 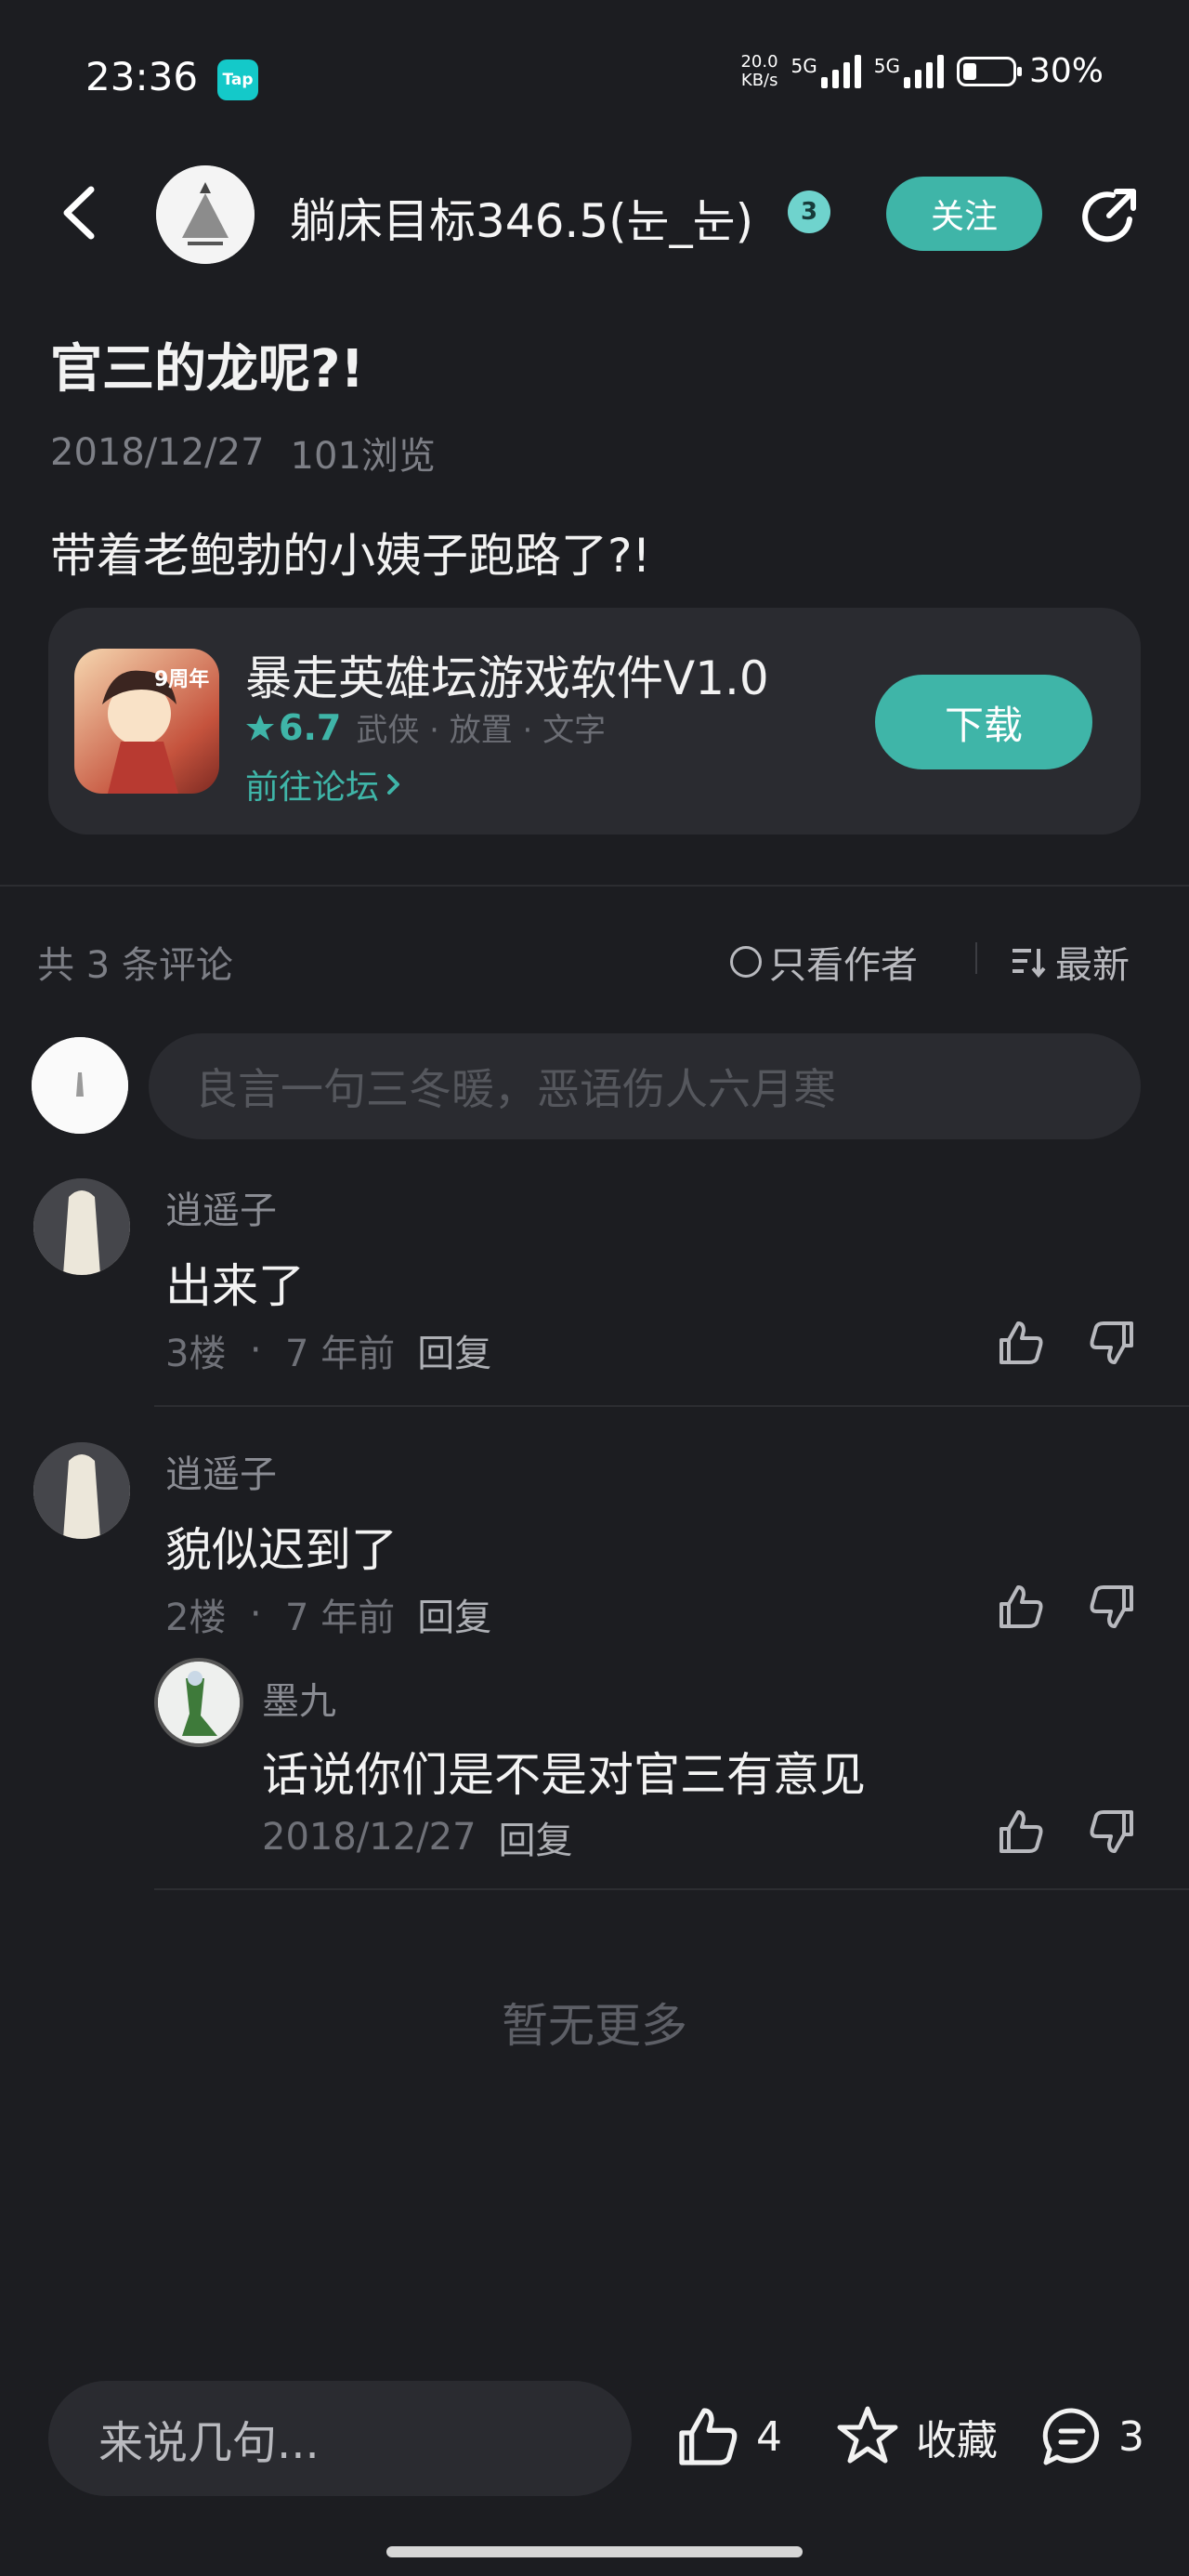 I want to click on share-icon, so click(x=1109, y=216).